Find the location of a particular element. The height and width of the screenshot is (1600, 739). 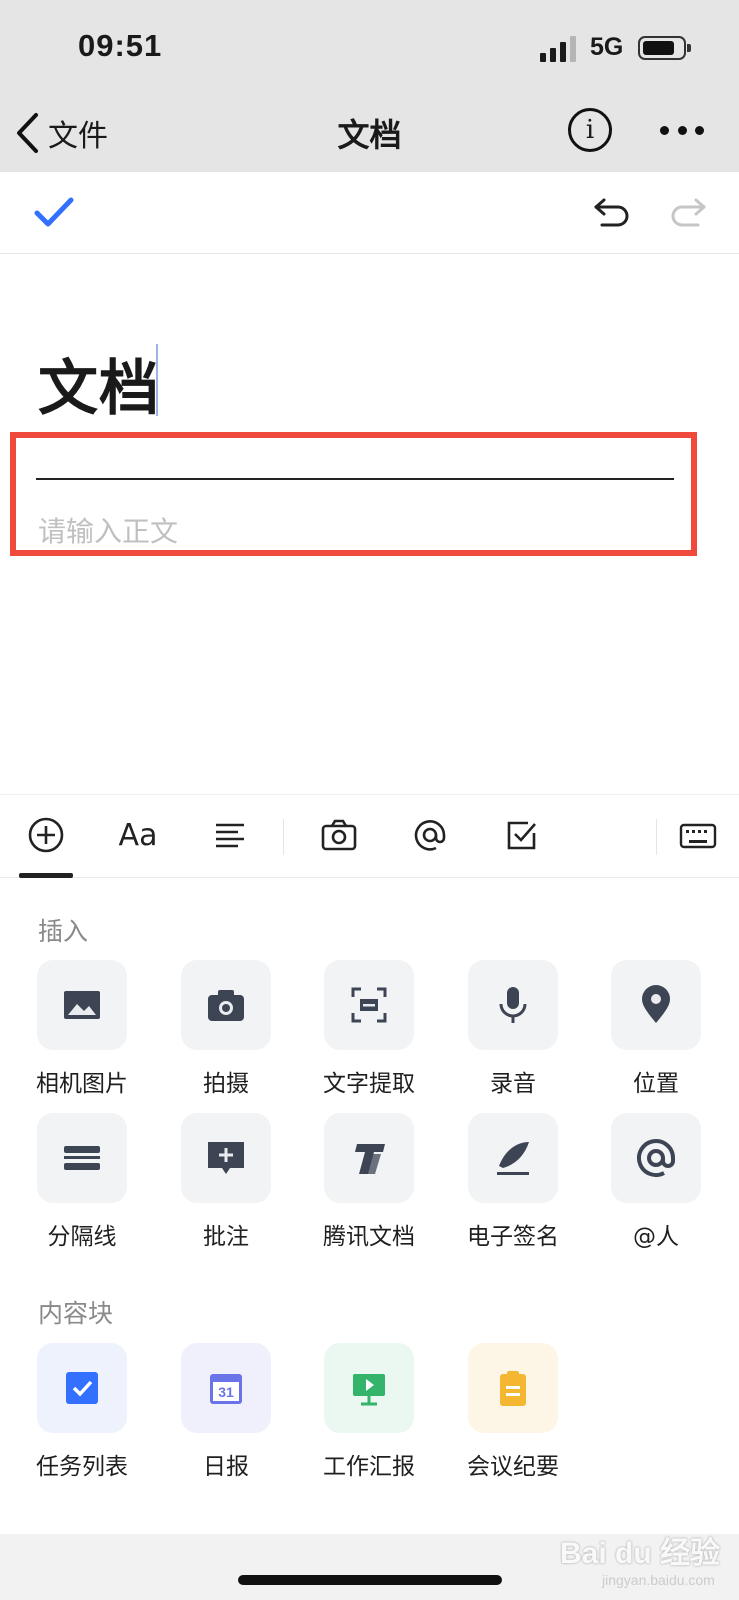

insert-recording: 录音 is located at coordinates (513, 1029).